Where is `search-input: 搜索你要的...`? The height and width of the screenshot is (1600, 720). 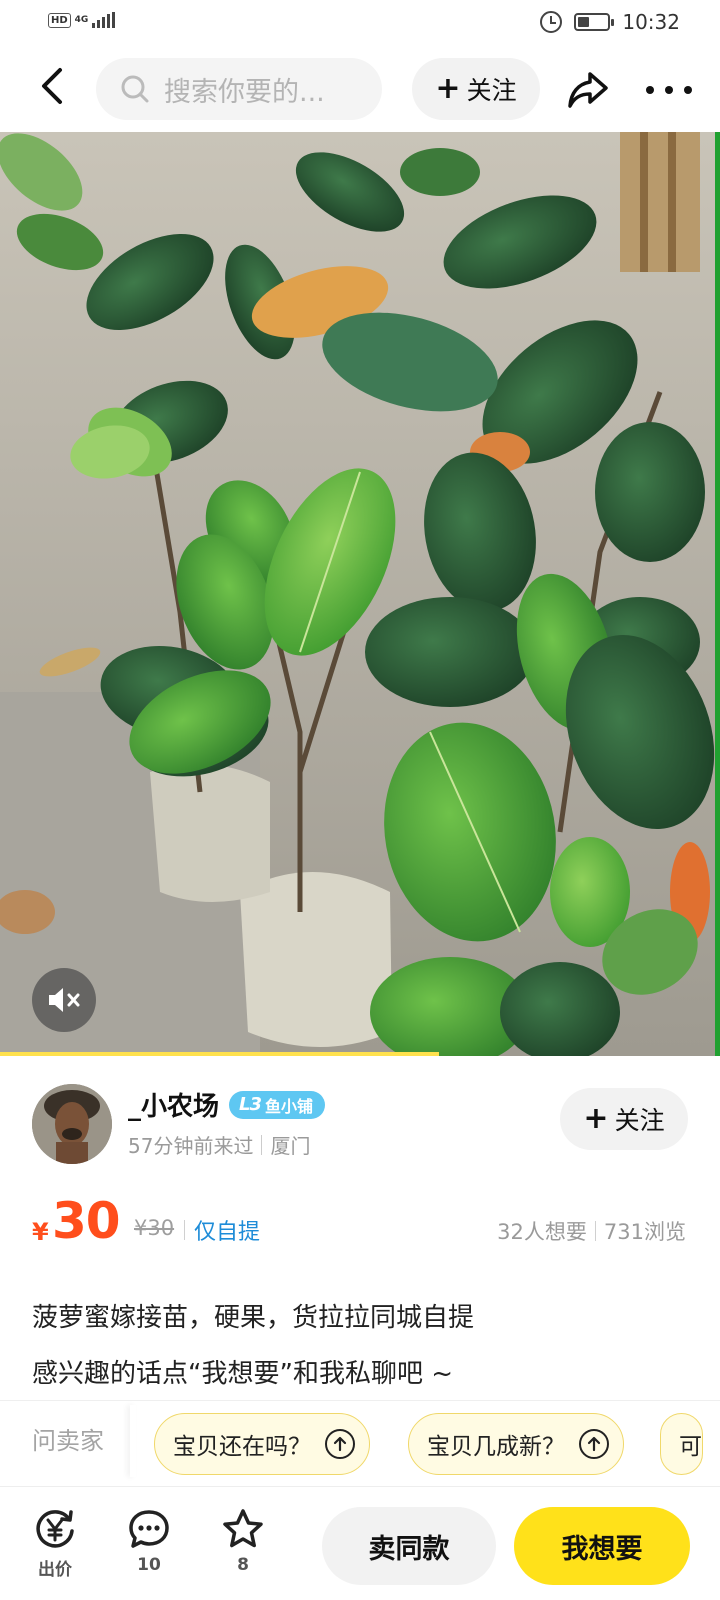
search-input: 搜索你要的... is located at coordinates (239, 89).